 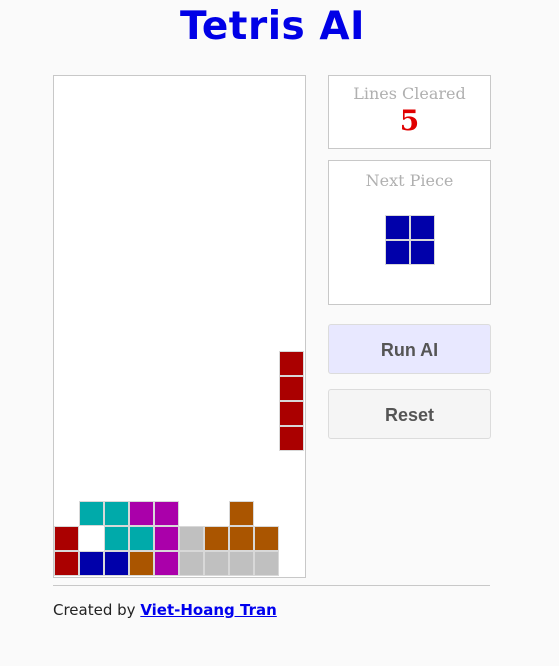 I want to click on footer-divider, so click(x=271, y=585).